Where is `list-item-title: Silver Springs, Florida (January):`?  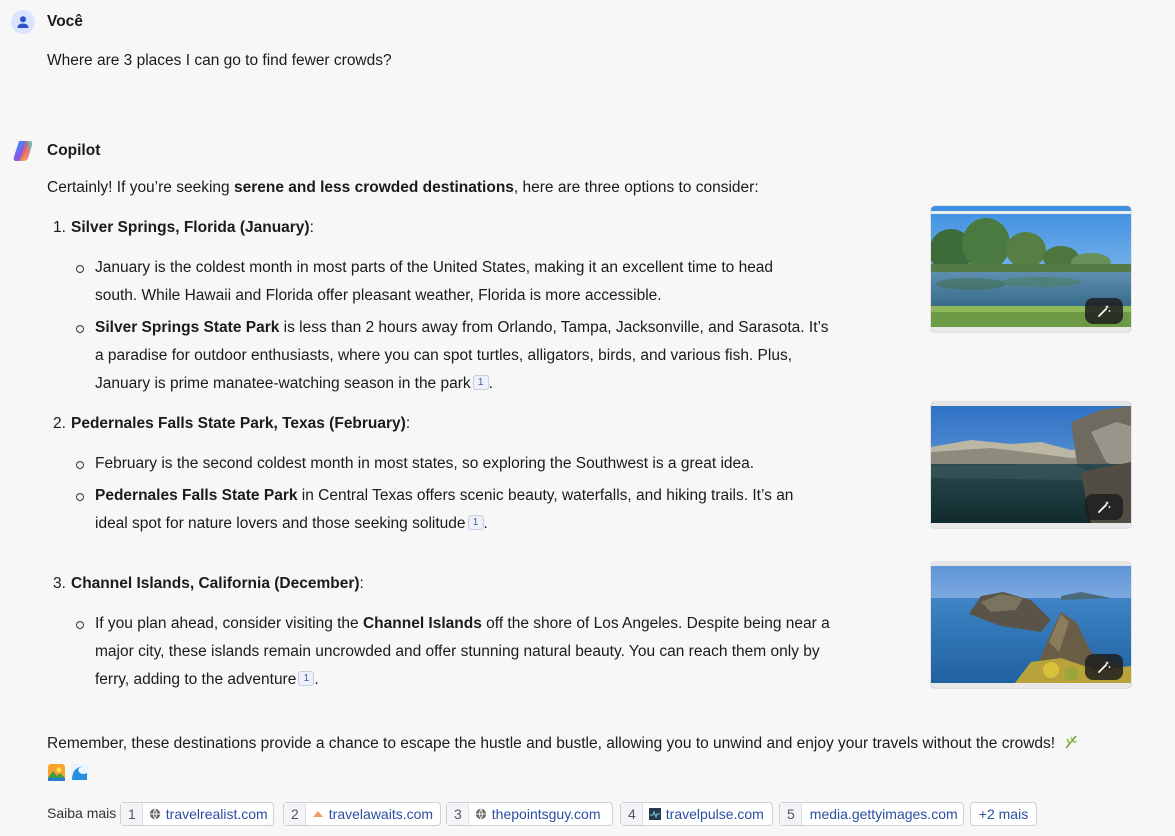 list-item-title: Silver Springs, Florida (January): is located at coordinates (192, 228).